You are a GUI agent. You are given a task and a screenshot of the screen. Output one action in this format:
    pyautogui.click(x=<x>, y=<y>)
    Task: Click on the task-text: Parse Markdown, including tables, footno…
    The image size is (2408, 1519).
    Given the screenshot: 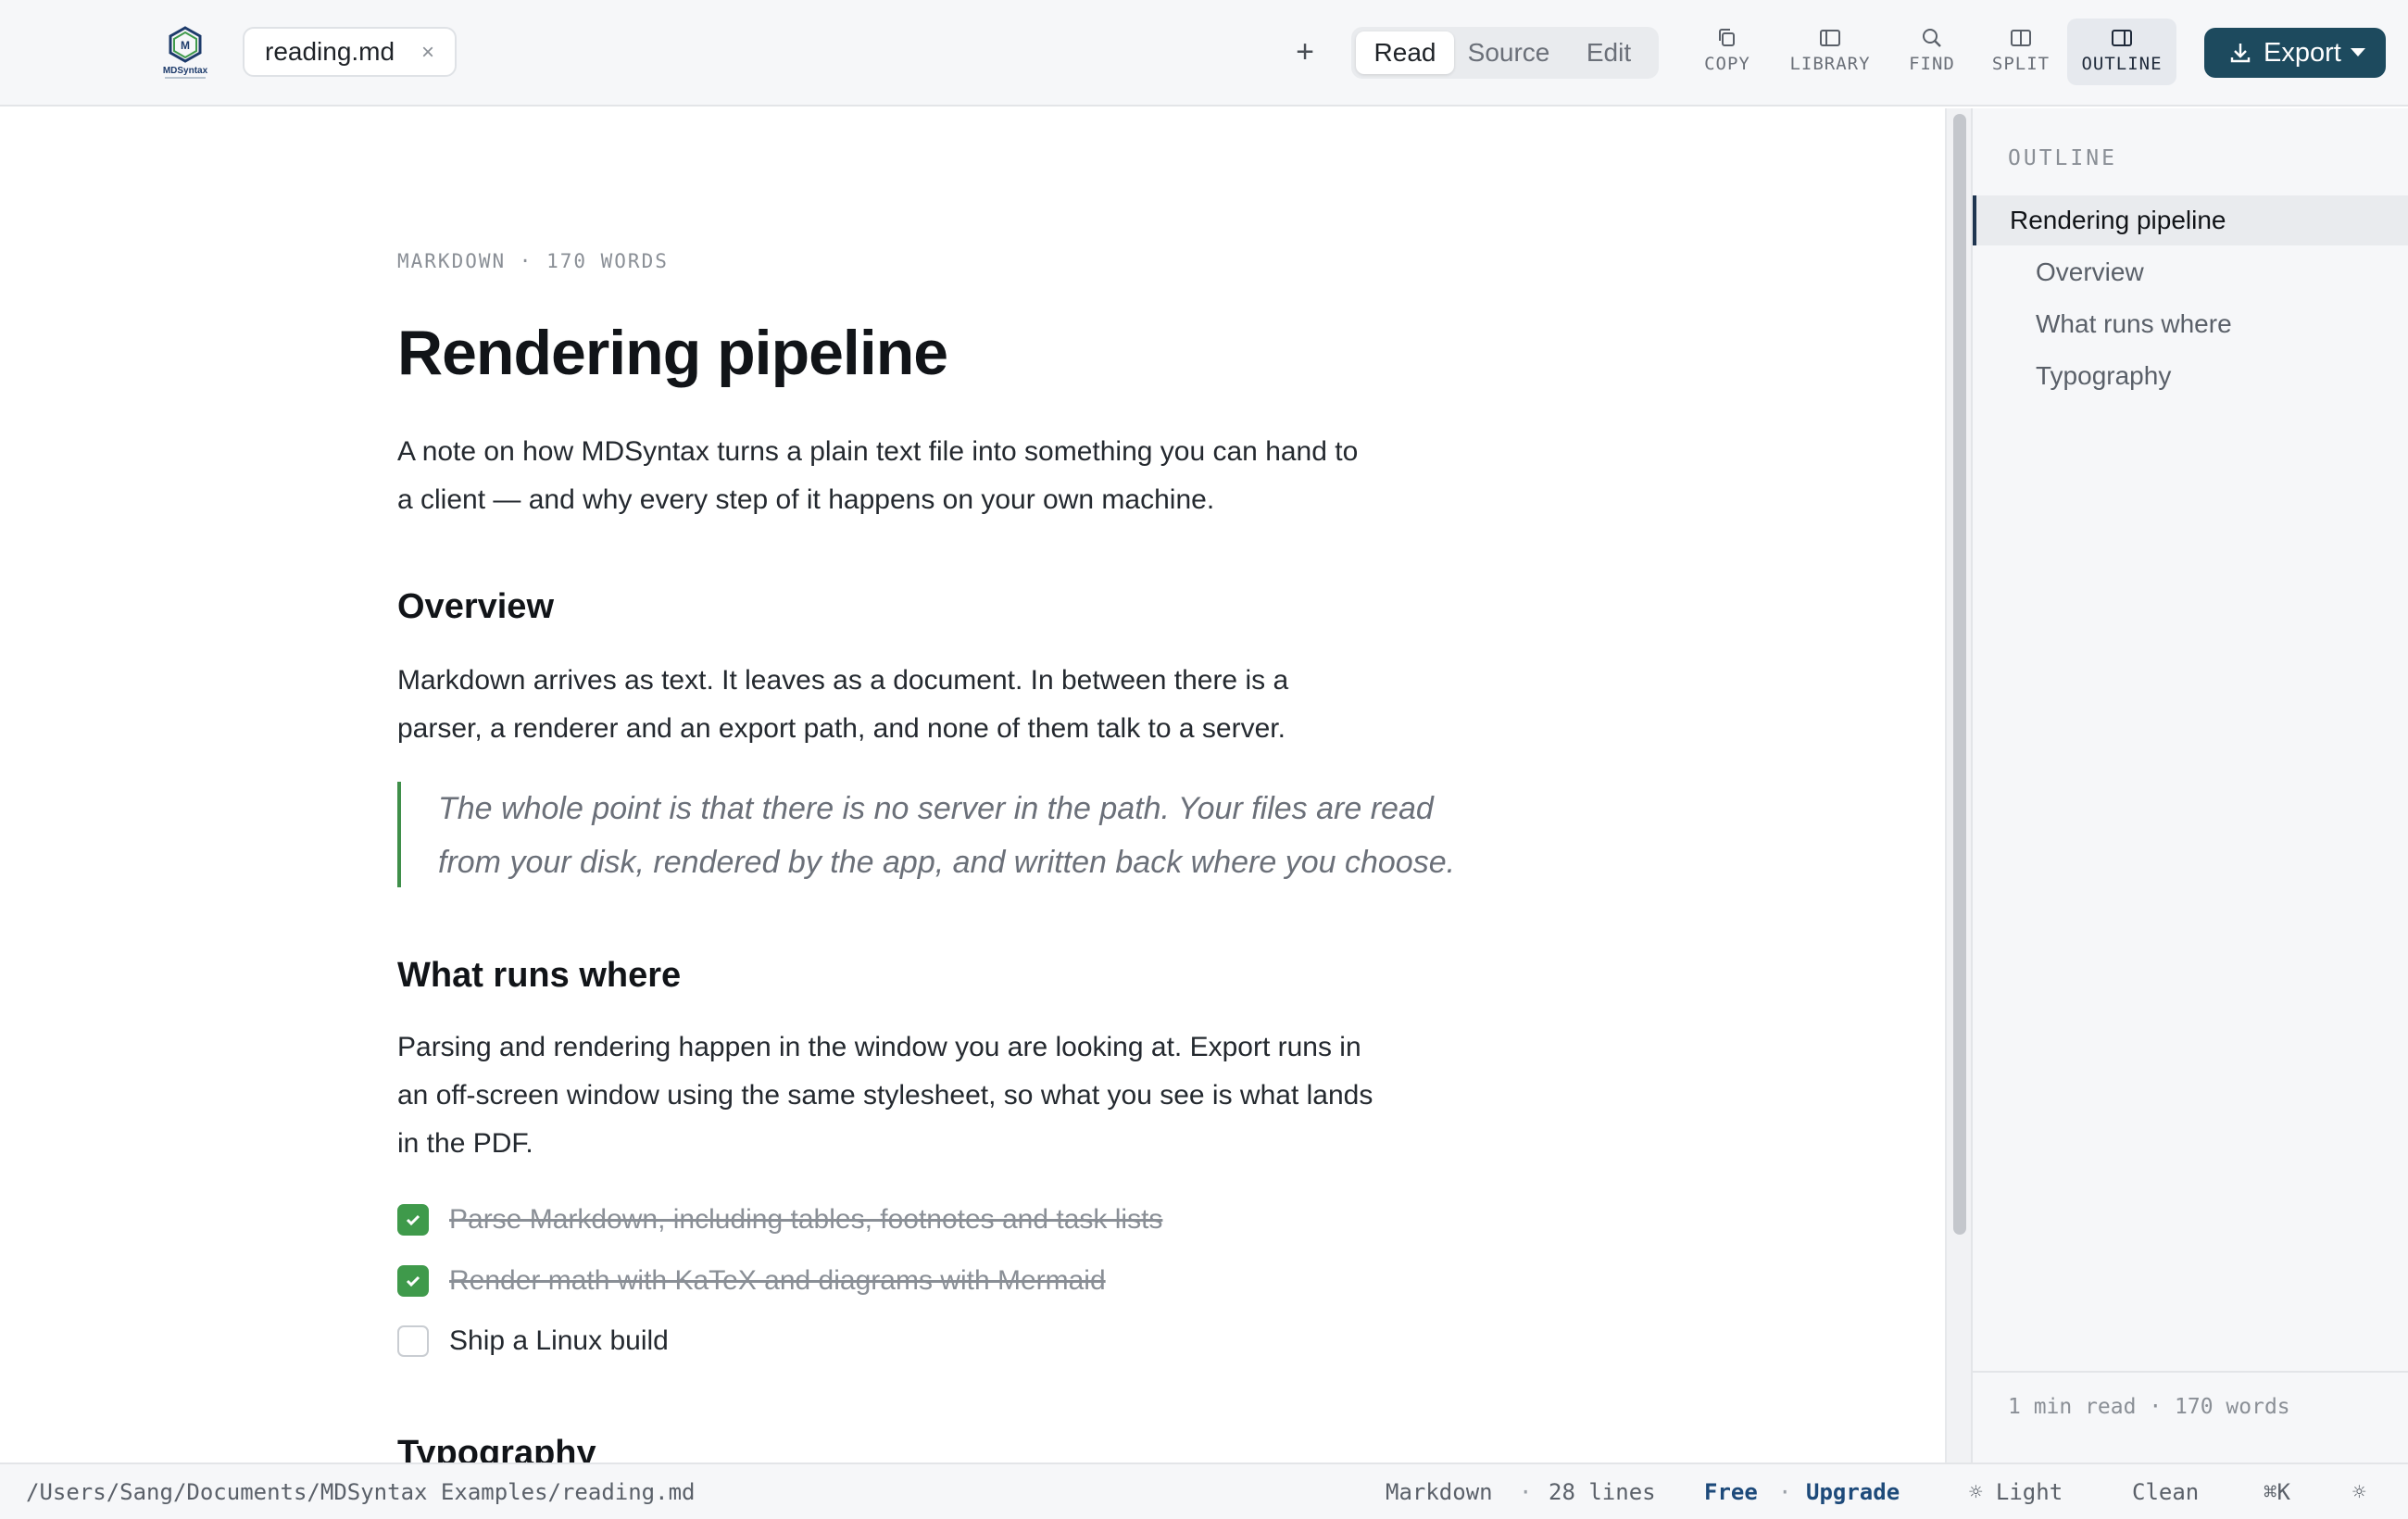 What is the action you would take?
    pyautogui.click(x=806, y=1219)
    